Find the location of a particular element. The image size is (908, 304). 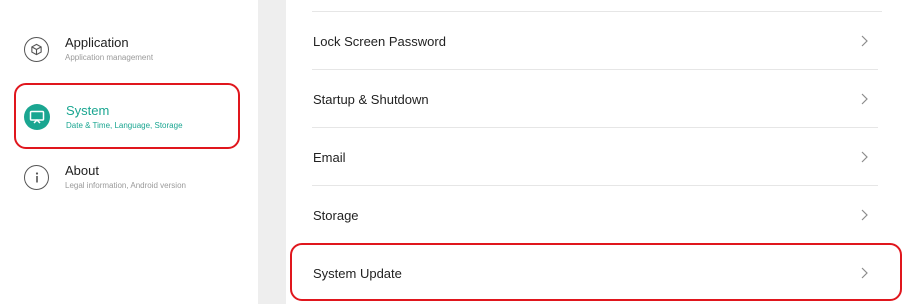

row-label: Startup & Shutdown is located at coordinates (371, 99).